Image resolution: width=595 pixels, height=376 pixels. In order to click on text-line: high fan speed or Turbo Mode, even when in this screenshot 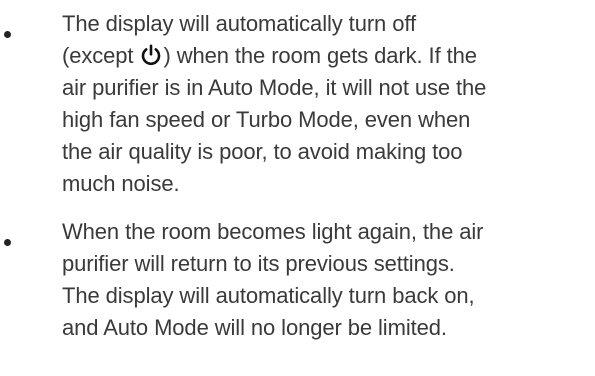, I will do `click(266, 119)`.